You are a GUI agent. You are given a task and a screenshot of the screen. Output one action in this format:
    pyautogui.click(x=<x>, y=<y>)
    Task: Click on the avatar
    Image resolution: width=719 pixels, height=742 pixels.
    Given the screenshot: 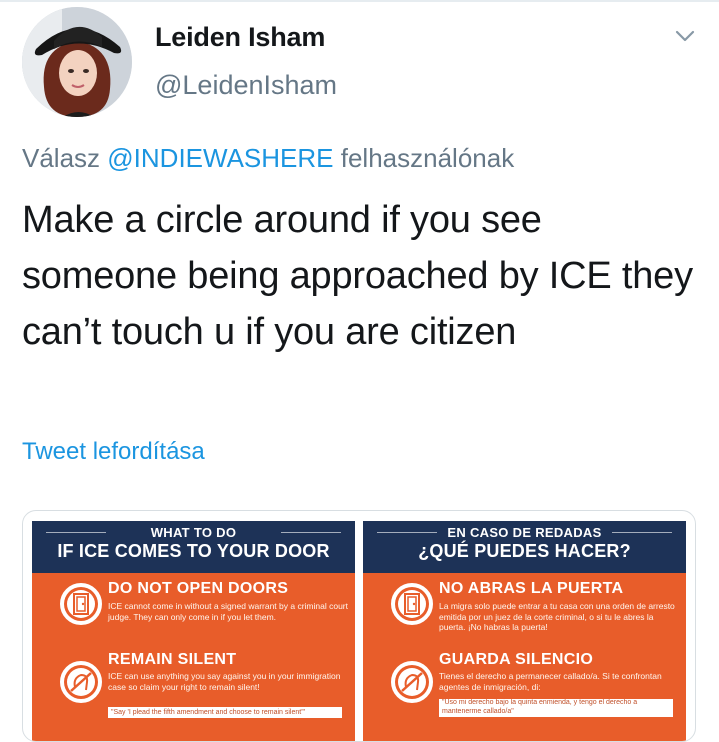 What is the action you would take?
    pyautogui.click(x=77, y=62)
    